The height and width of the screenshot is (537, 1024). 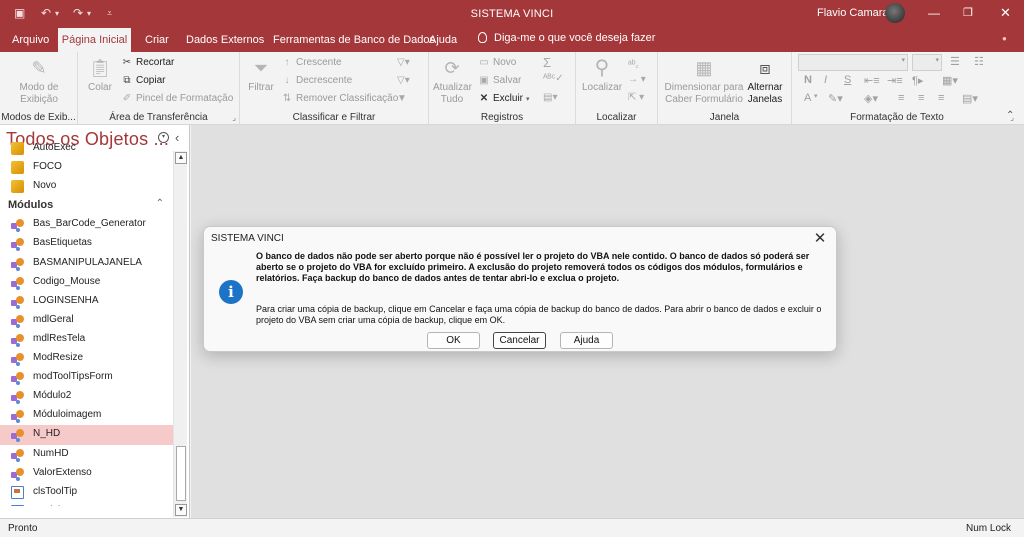 I want to click on nav-item-mdlgeral: mdlGeral, so click(x=86, y=320).